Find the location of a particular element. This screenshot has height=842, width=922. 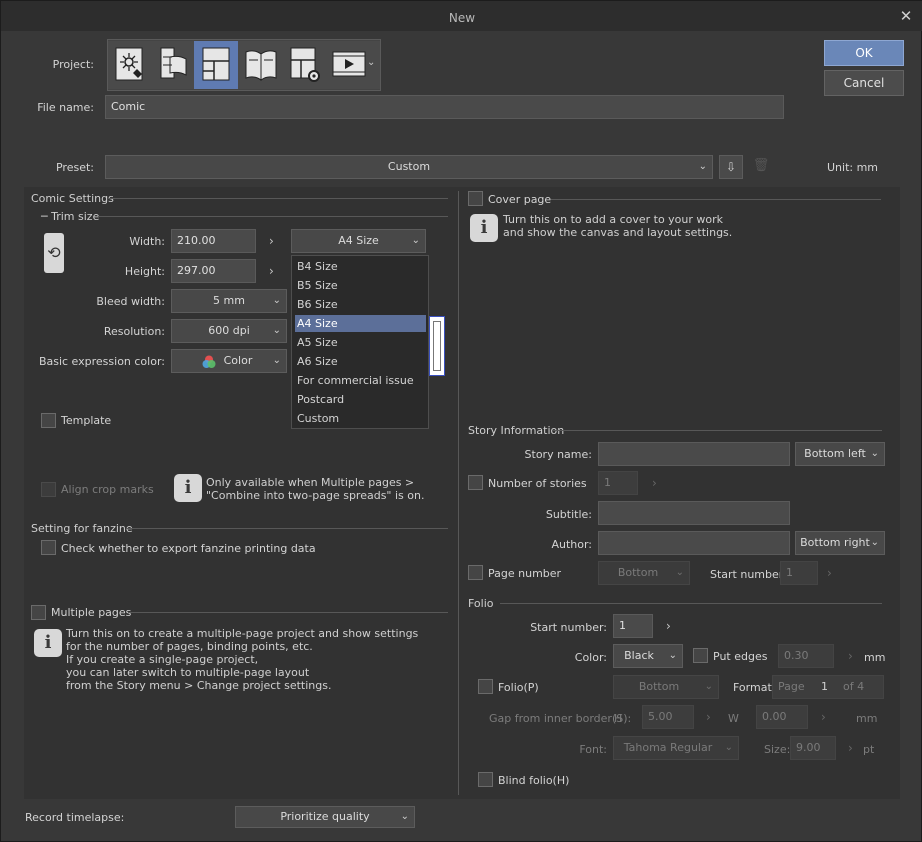

size-option: B6 Size is located at coordinates (360, 304).